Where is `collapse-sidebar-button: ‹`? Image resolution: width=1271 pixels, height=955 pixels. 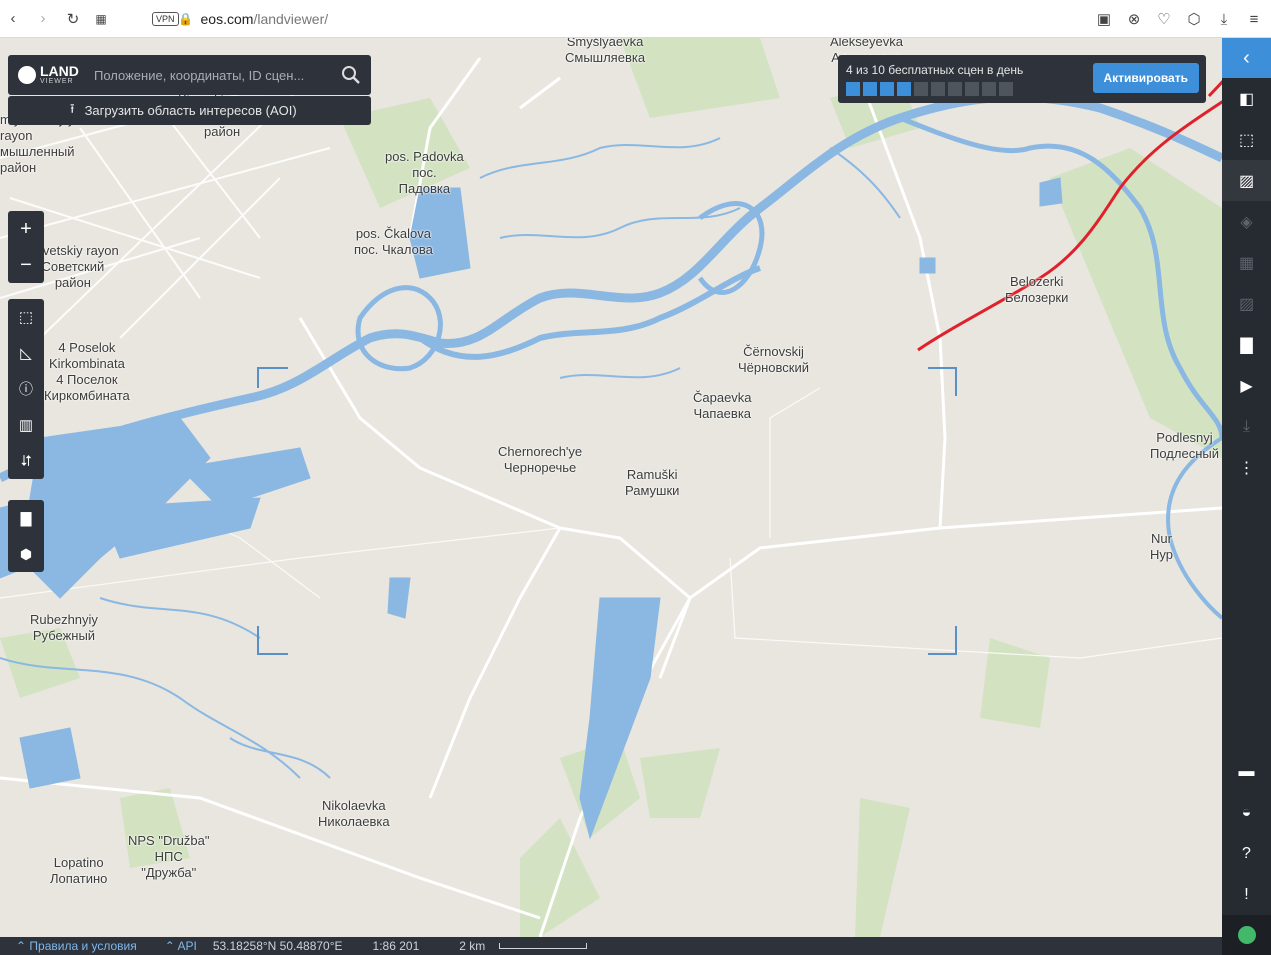 collapse-sidebar-button: ‹ is located at coordinates (1246, 58).